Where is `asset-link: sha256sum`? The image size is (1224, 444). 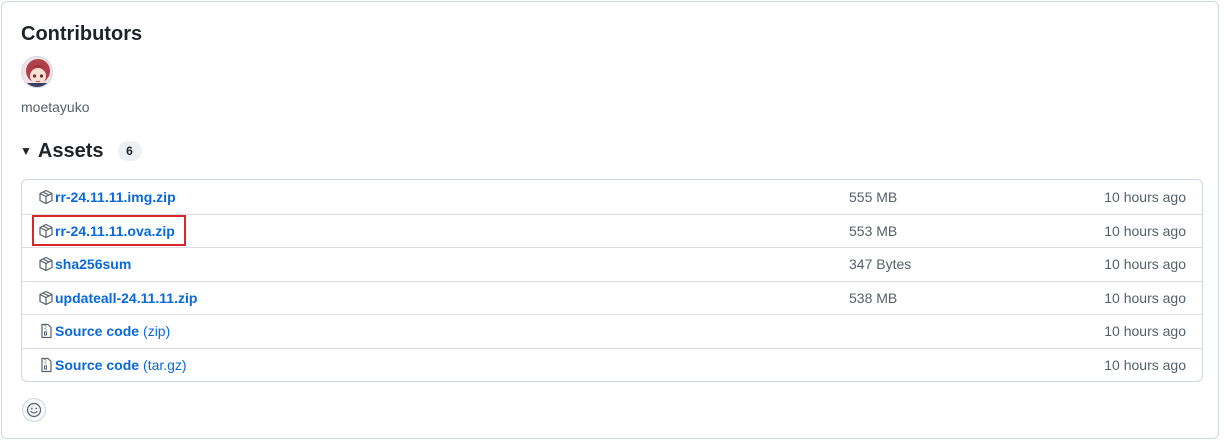
asset-link: sha256sum is located at coordinates (84, 264).